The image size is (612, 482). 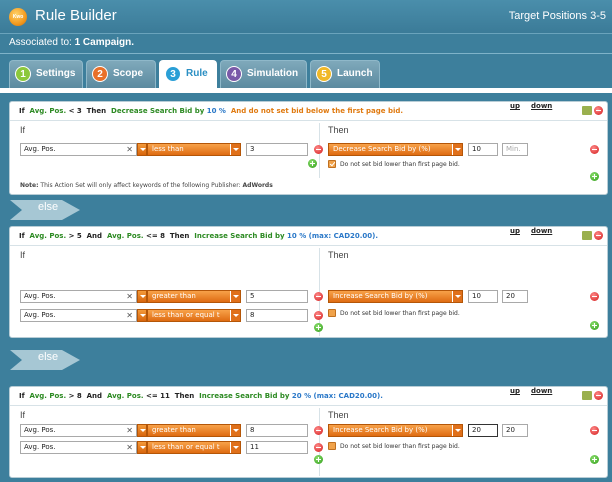 I want to click on action-value: Decrease Search Bid by (%), so click(x=382, y=149).